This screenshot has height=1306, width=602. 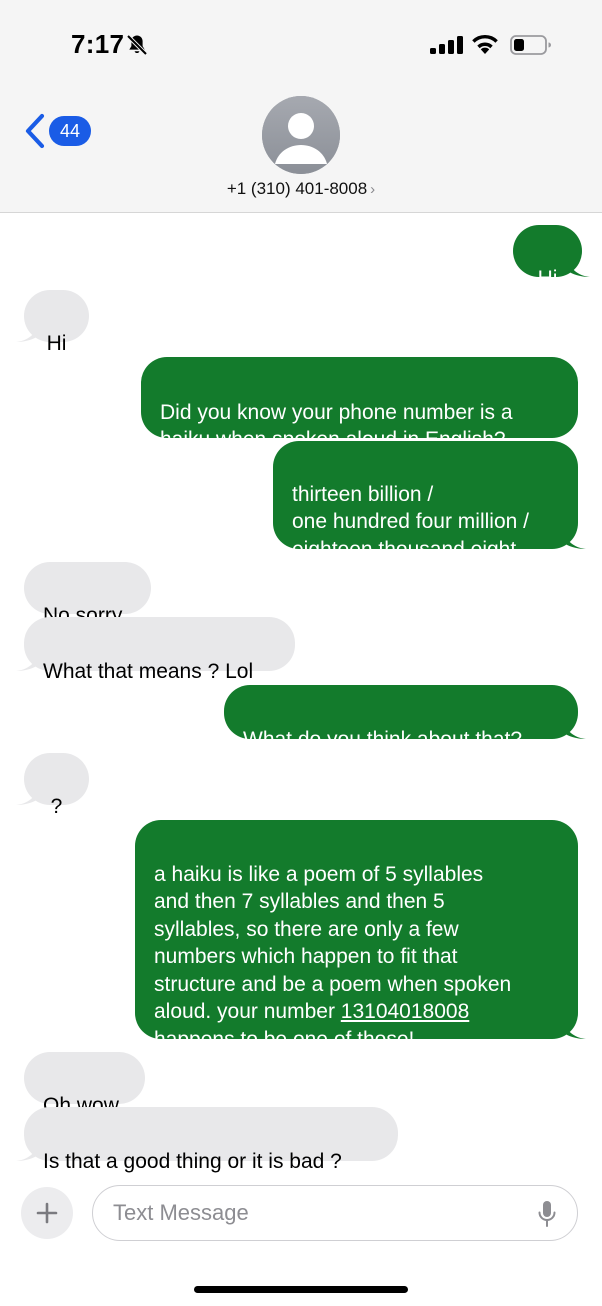 What do you see at coordinates (137, 45) in the screenshot?
I see `bell-slash-icon` at bounding box center [137, 45].